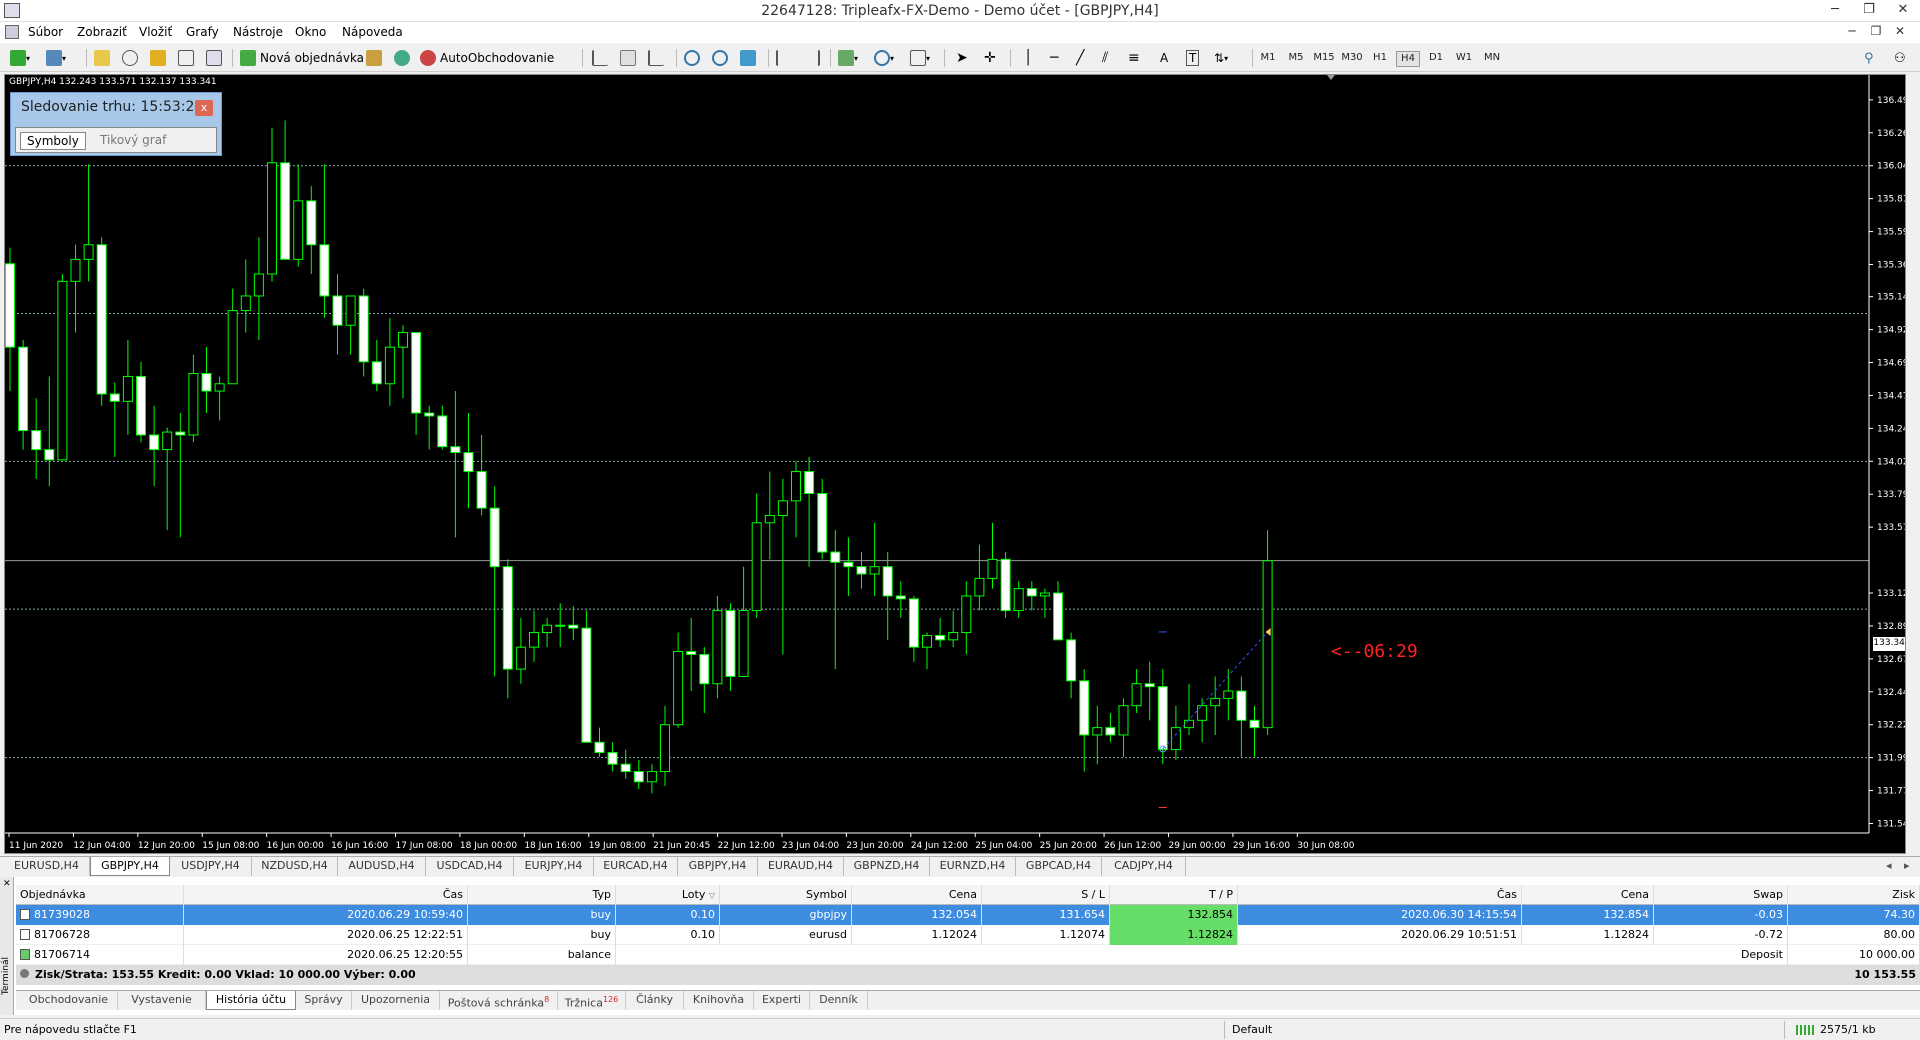 This screenshot has width=1920, height=1040. What do you see at coordinates (884, 58) in the screenshot?
I see `periods-button: ▾` at bounding box center [884, 58].